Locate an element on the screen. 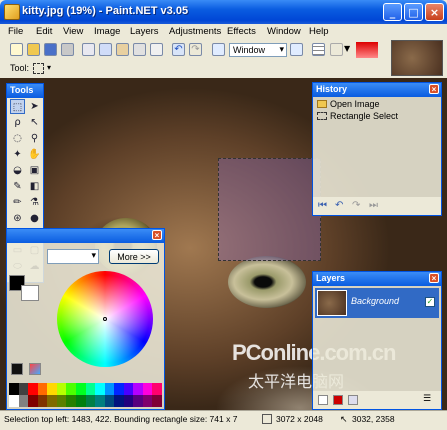 This screenshot has height=430, width=447. clone-stamp-icon: ⊛ is located at coordinates (17, 218).